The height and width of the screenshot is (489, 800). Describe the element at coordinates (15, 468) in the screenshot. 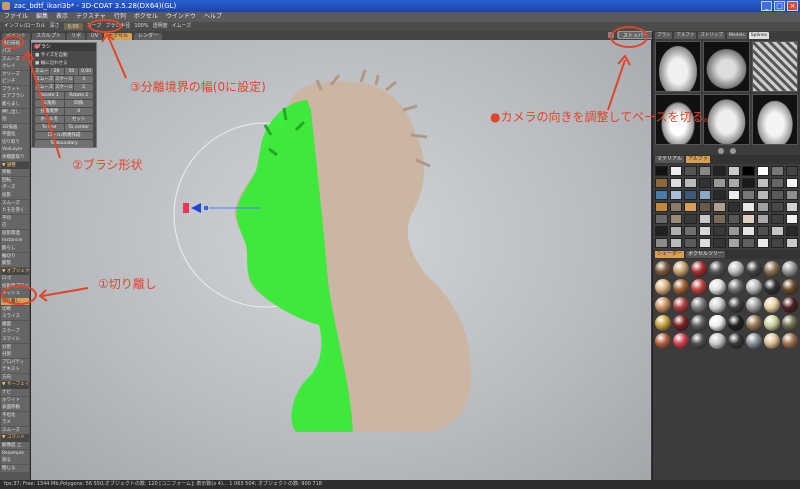

I see `tool-item: 閉じる` at that location.